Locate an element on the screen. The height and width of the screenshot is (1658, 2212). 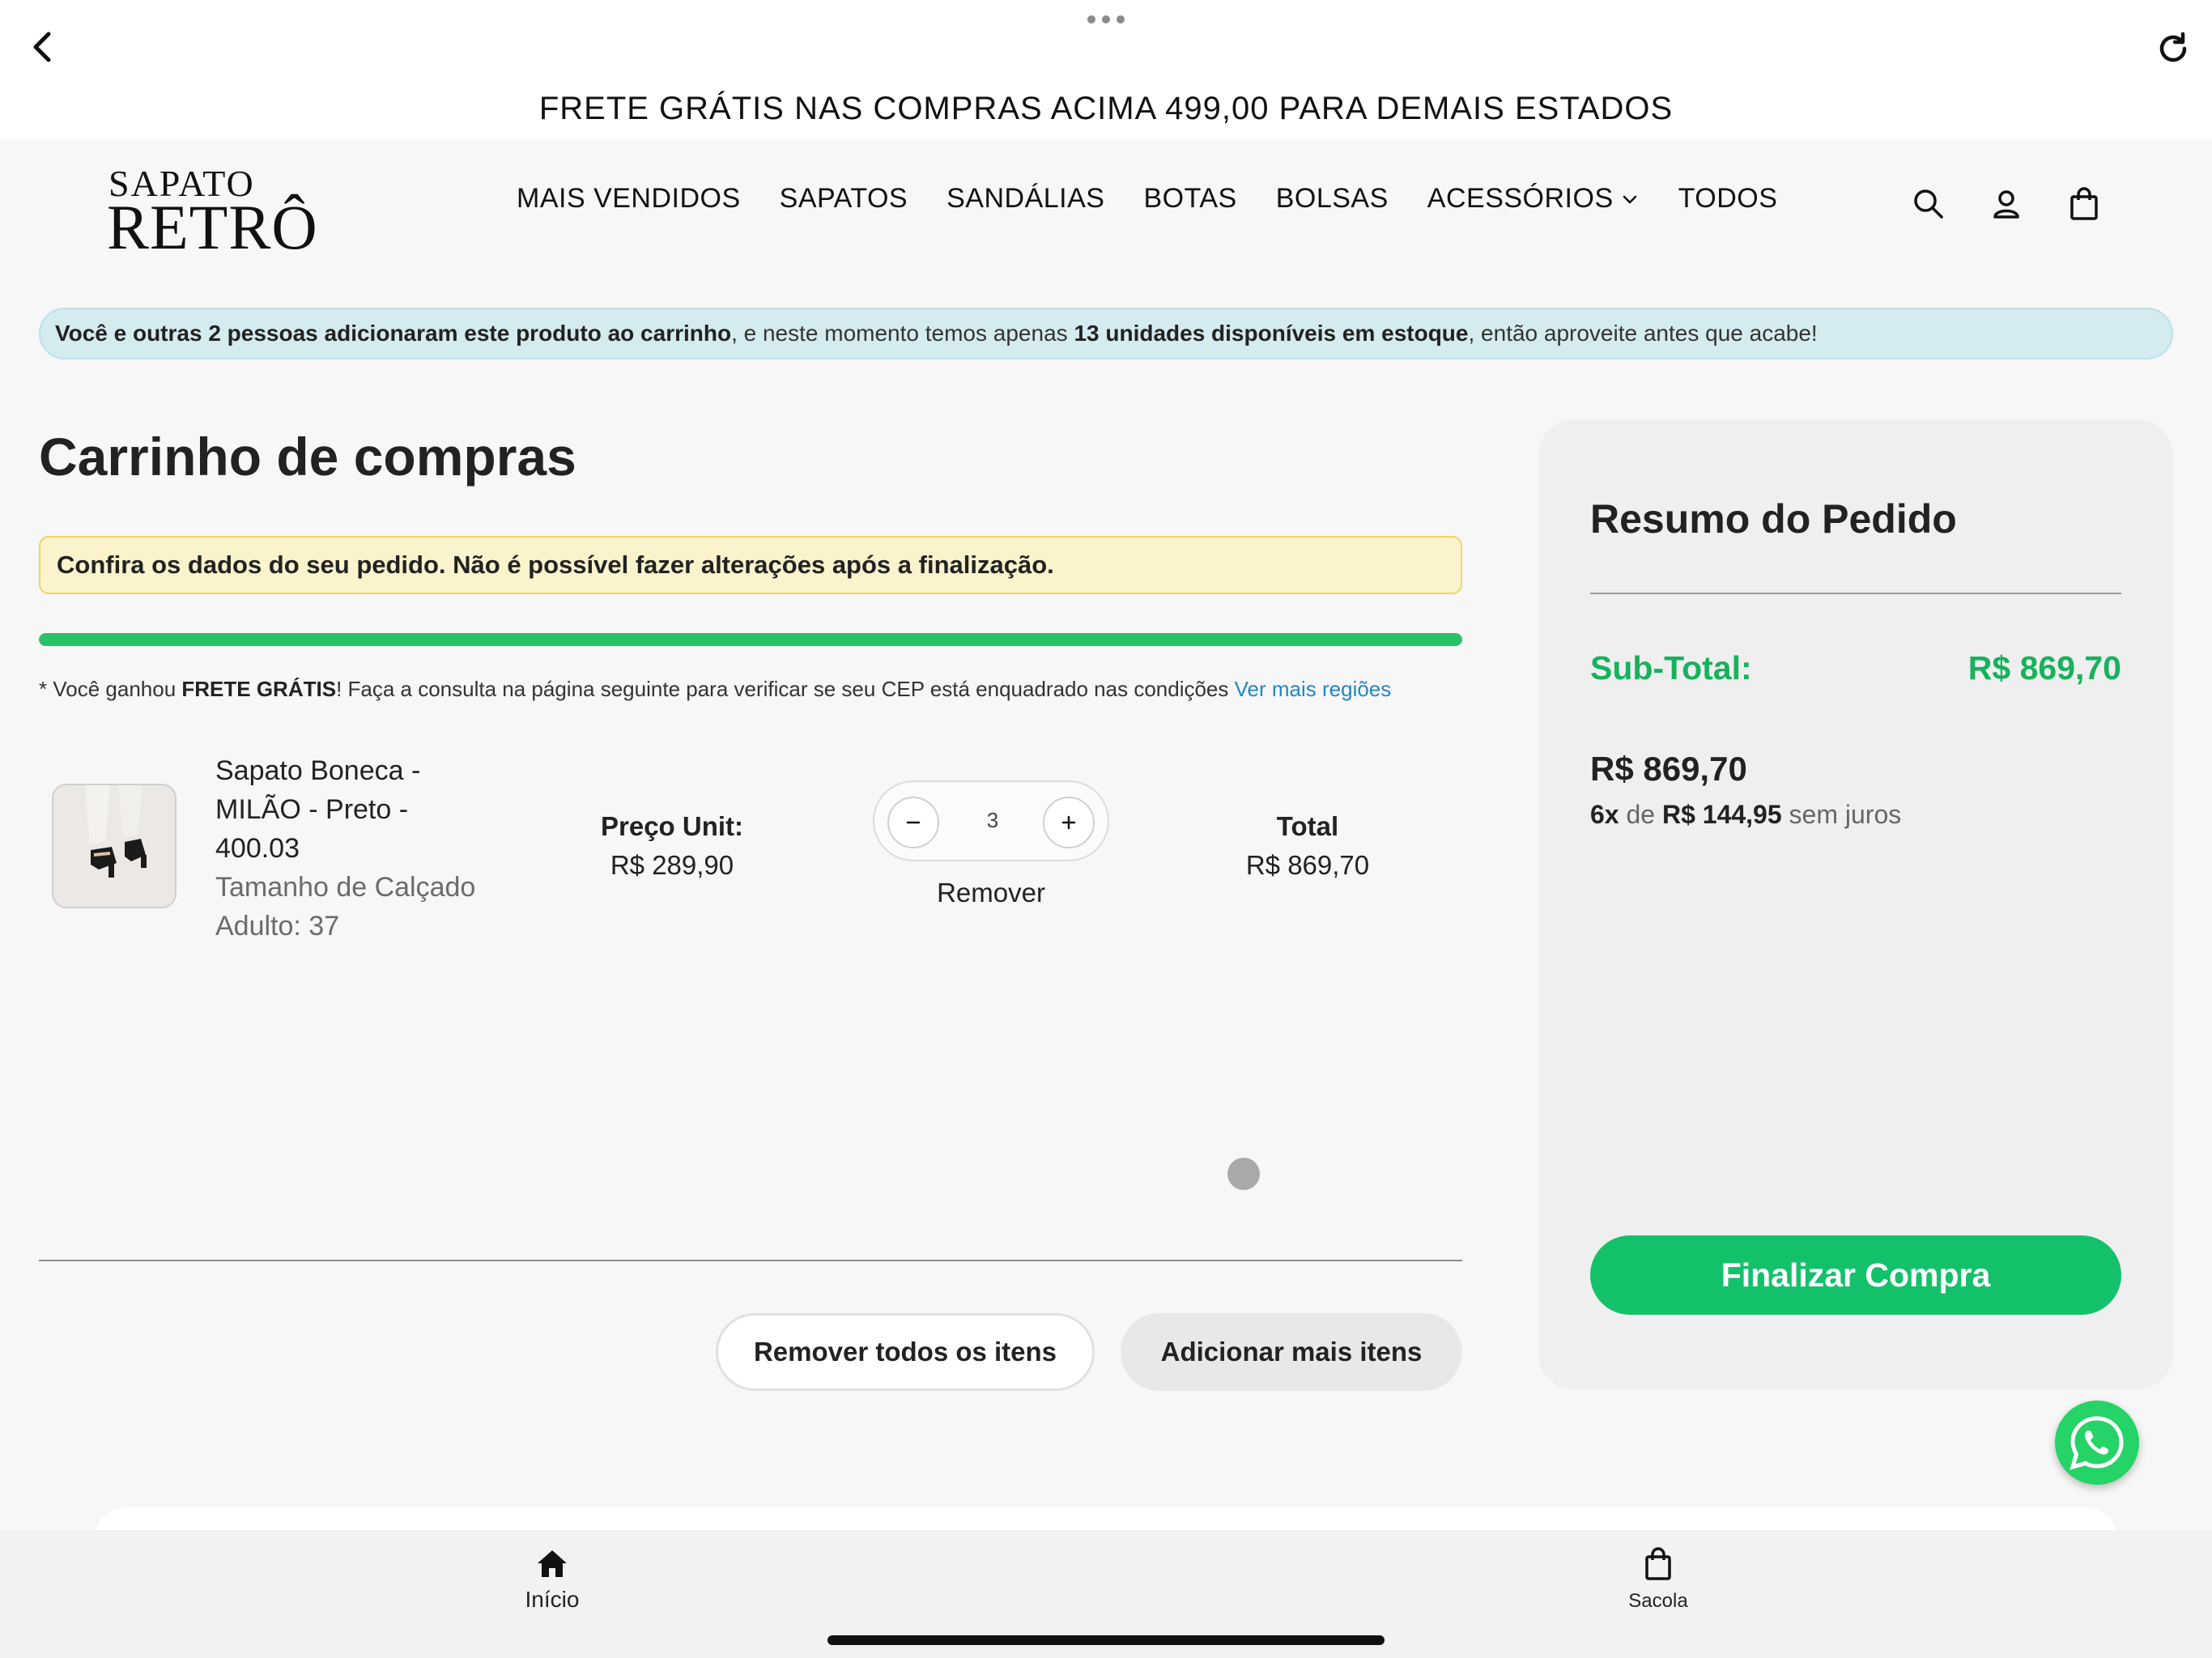
quantity-stepper: 3 is located at coordinates (991, 820).